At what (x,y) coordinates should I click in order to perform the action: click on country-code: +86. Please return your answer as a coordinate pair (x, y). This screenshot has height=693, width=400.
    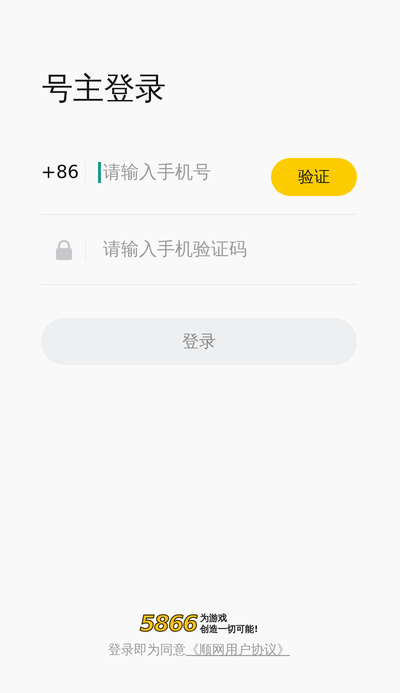
    Looking at the image, I should click on (63, 172).